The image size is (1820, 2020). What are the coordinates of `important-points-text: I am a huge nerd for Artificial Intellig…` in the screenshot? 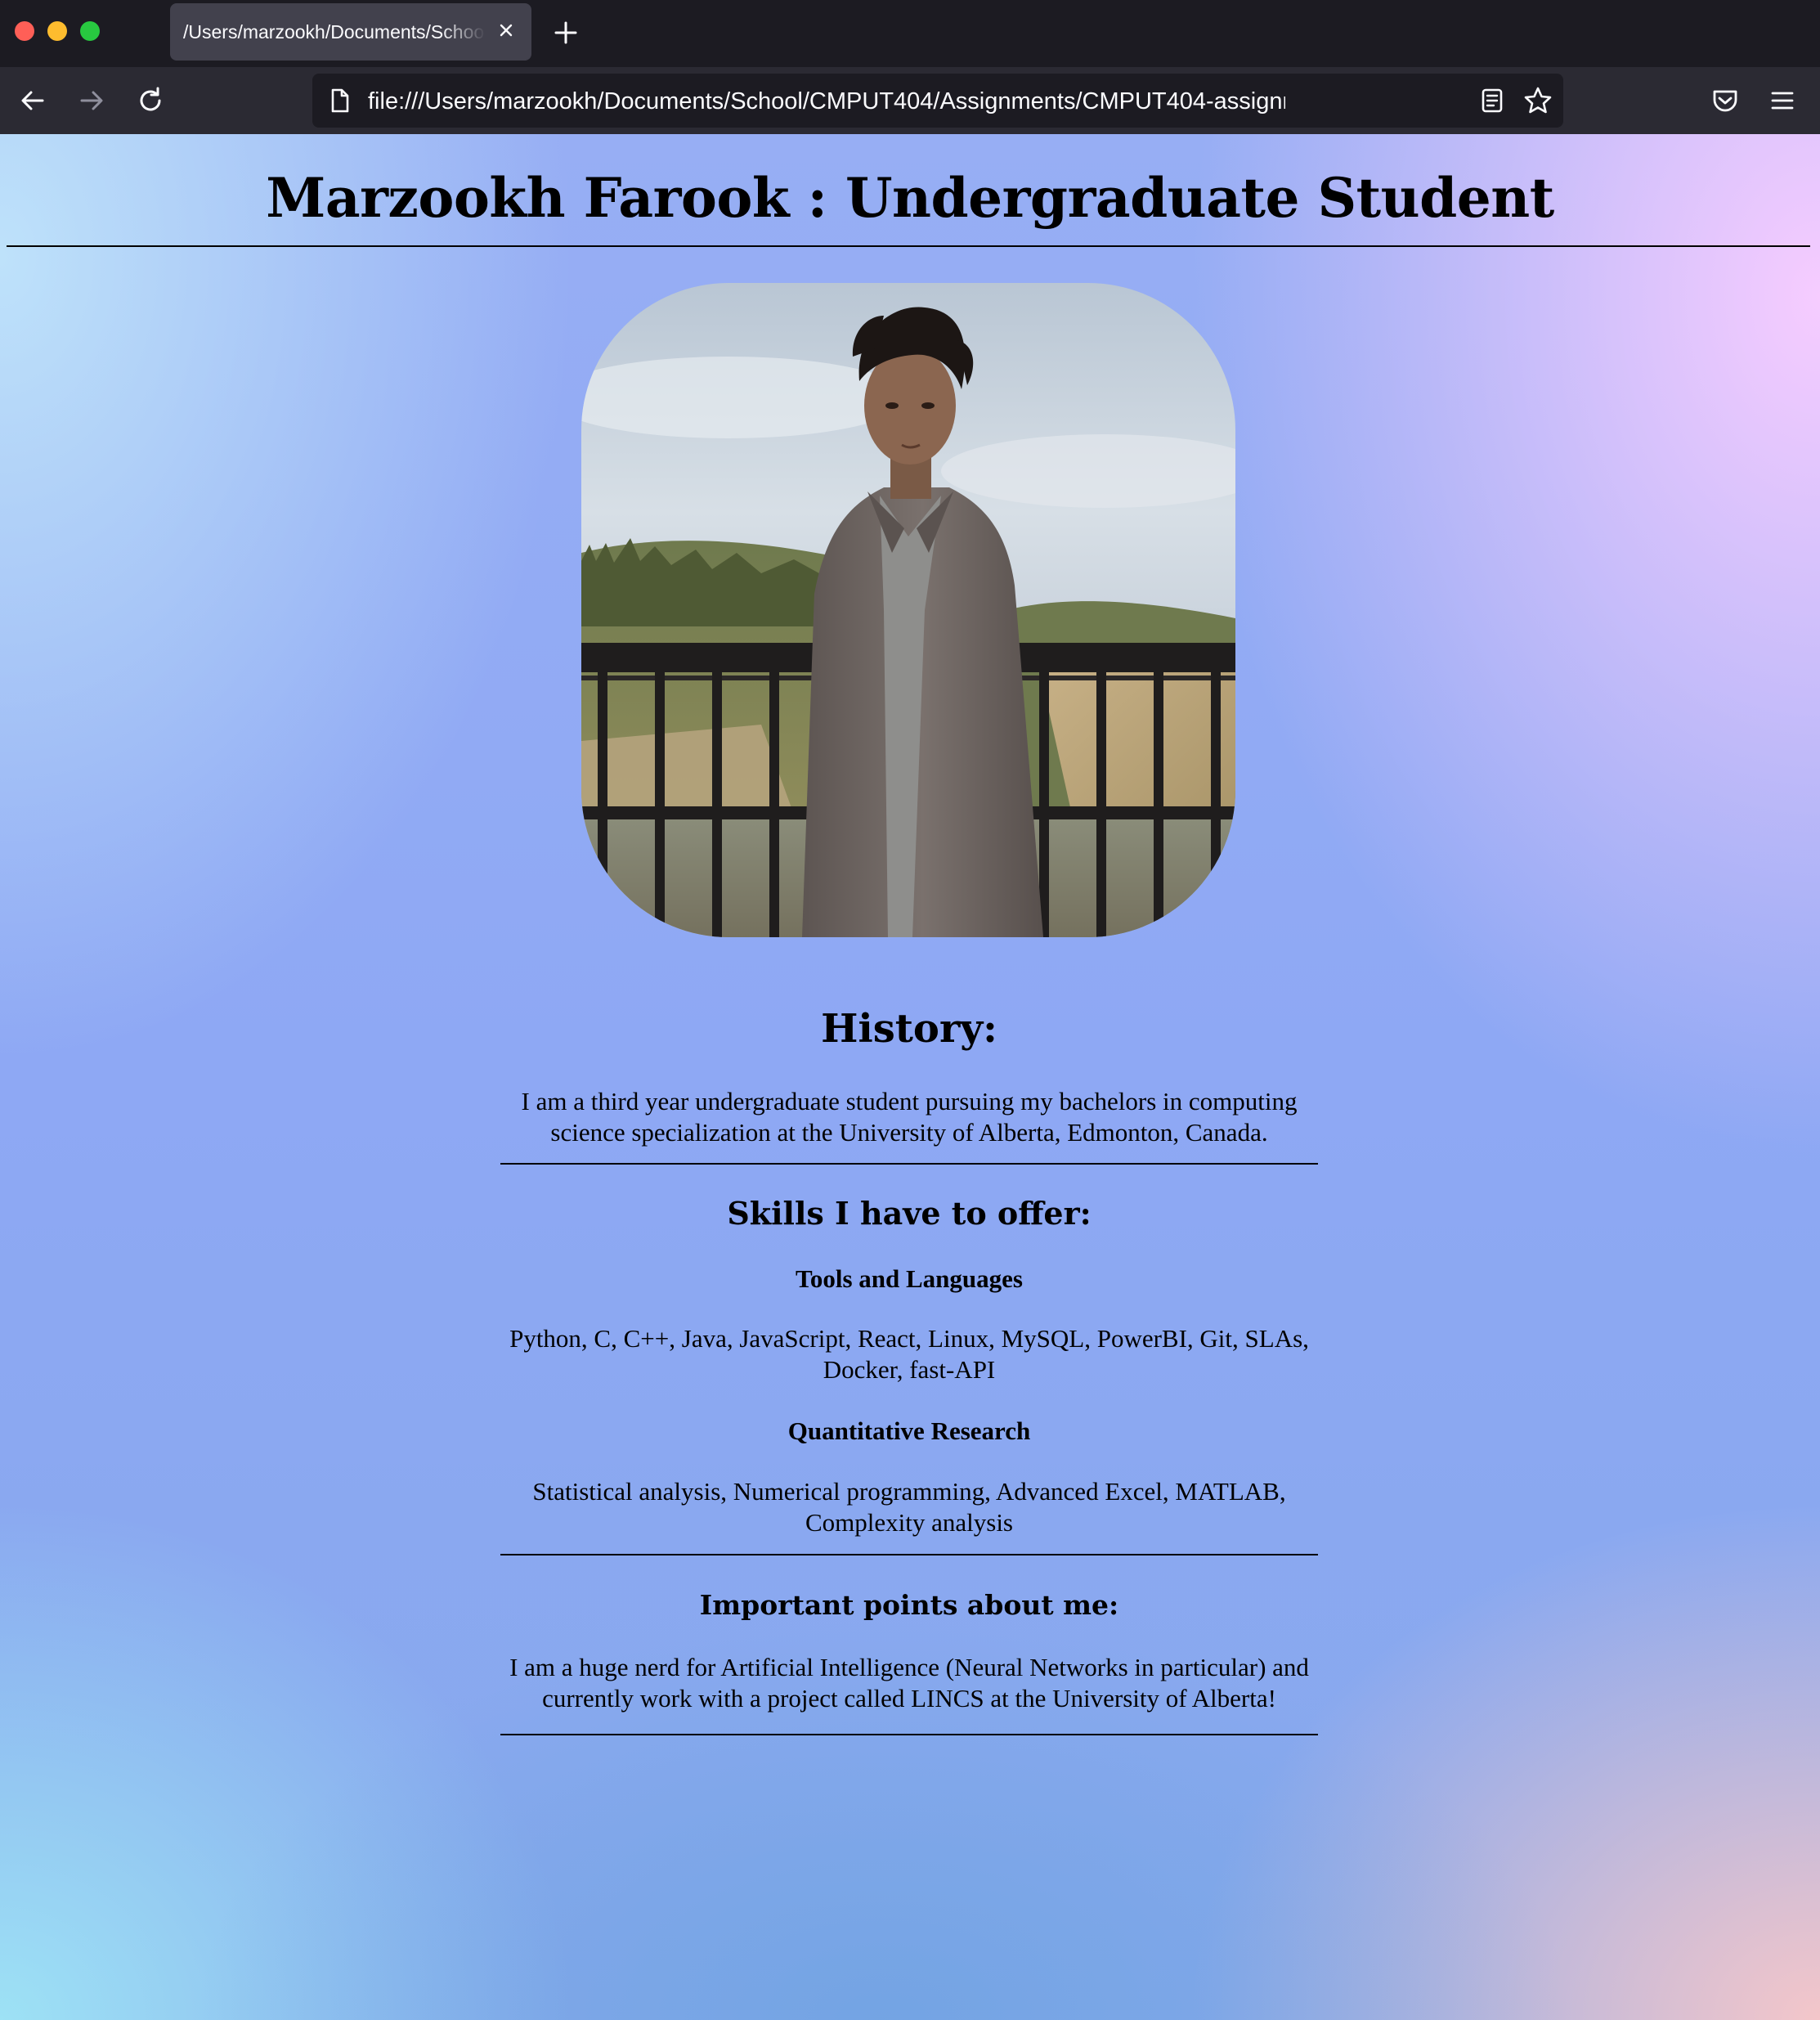 It's located at (909, 1683).